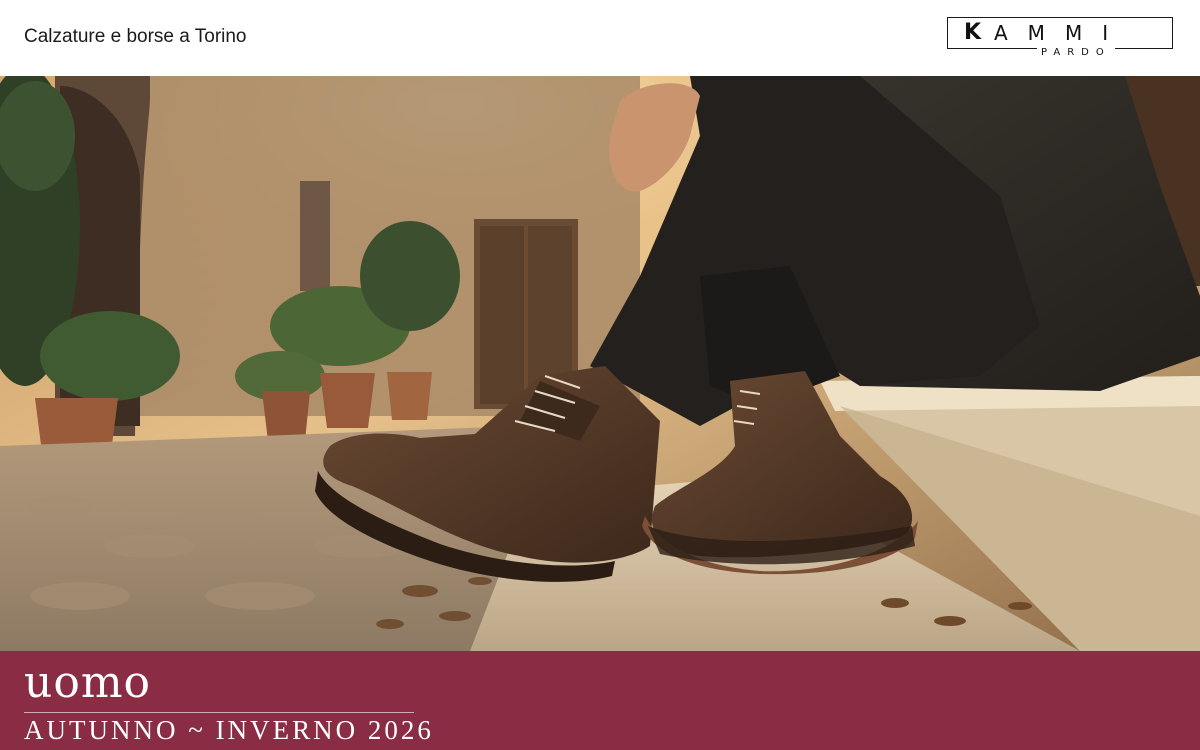  Describe the element at coordinates (229, 730) in the screenshot. I see `season-label: AUTUNNO ~ INVERNO 2026` at that location.